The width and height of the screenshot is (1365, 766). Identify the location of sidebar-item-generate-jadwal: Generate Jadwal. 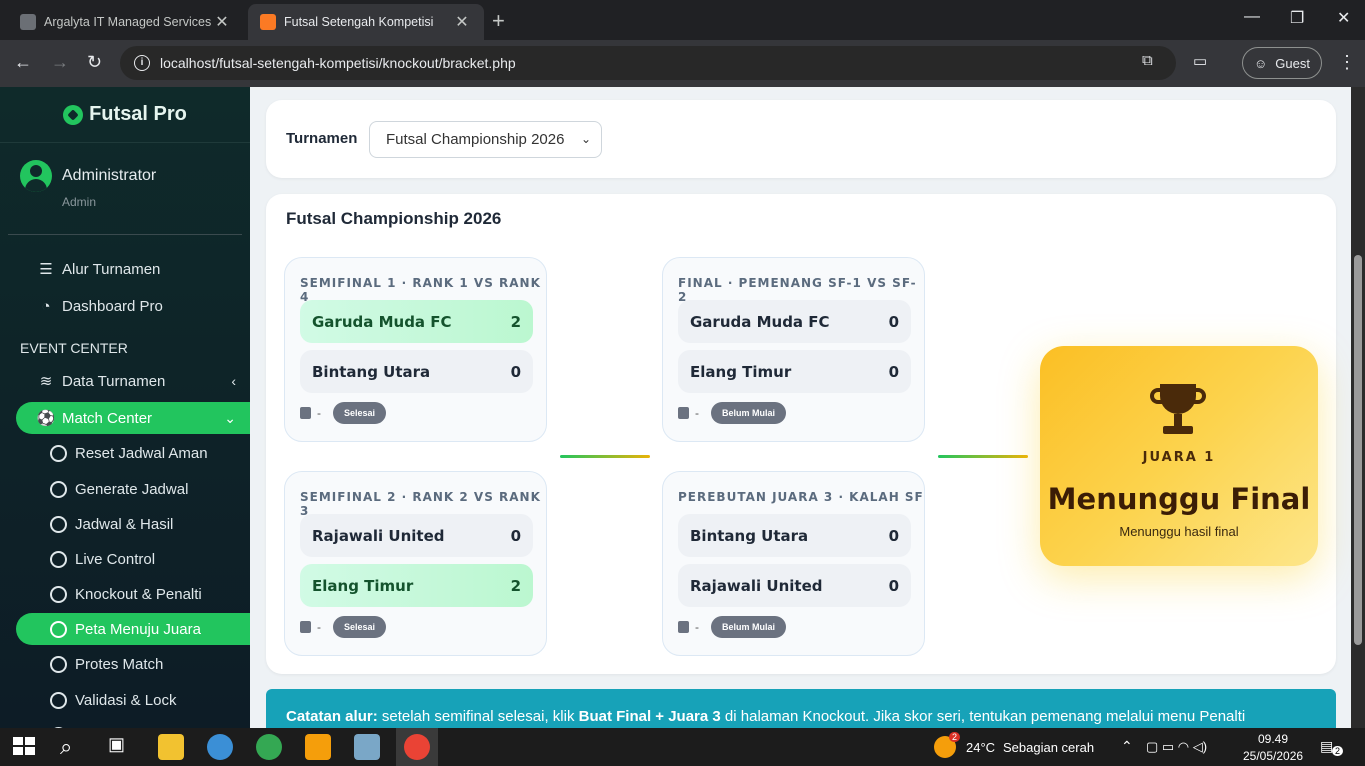
(133, 489).